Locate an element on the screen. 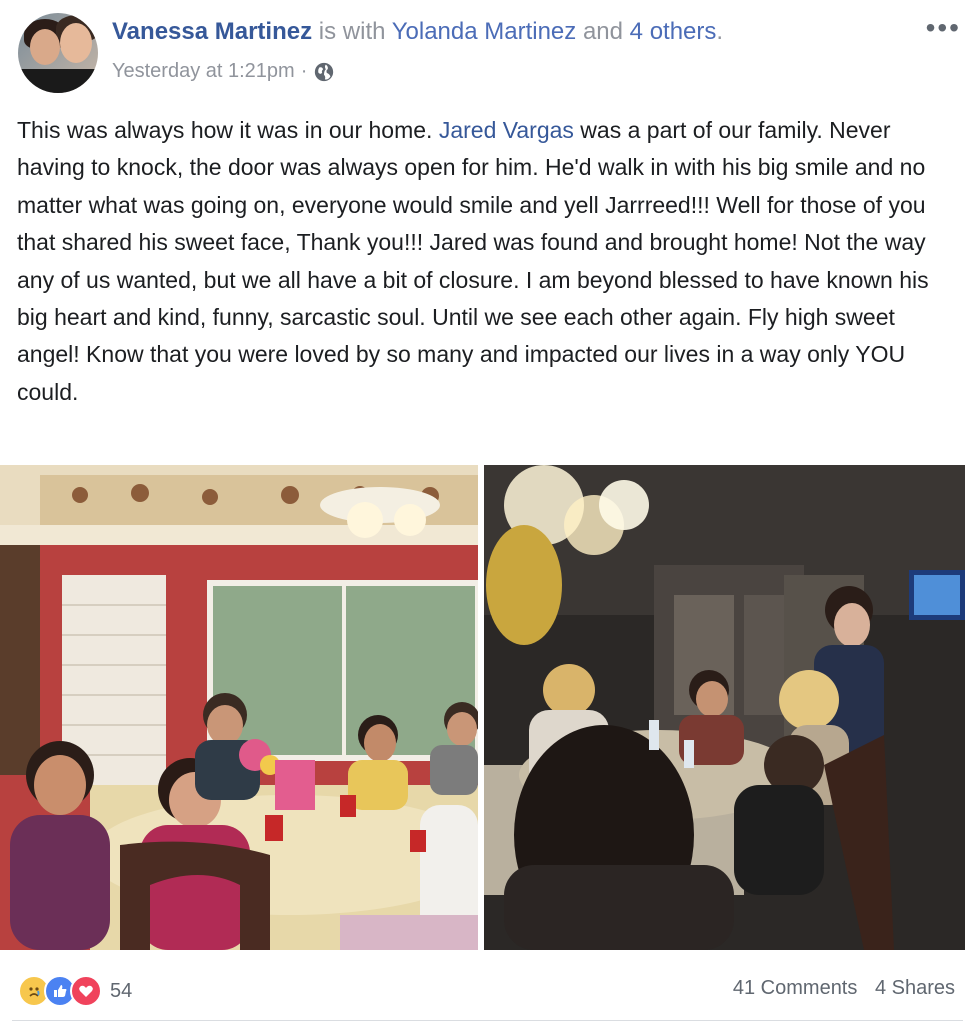  post-body-part1: This was always how it was in our home. is located at coordinates (228, 130).